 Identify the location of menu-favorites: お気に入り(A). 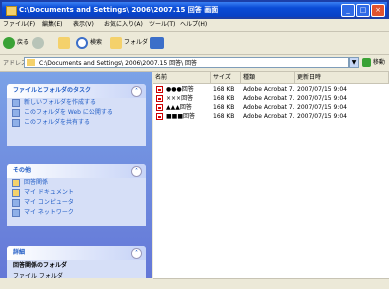
(123, 25).